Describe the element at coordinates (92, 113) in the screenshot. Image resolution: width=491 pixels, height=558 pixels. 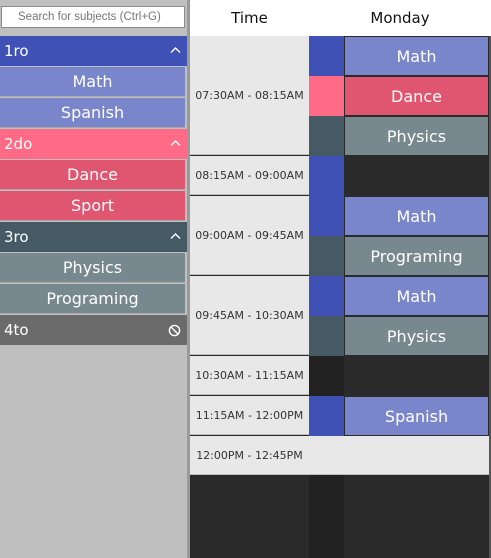
I see `subject-item-spanish: Spanish` at that location.